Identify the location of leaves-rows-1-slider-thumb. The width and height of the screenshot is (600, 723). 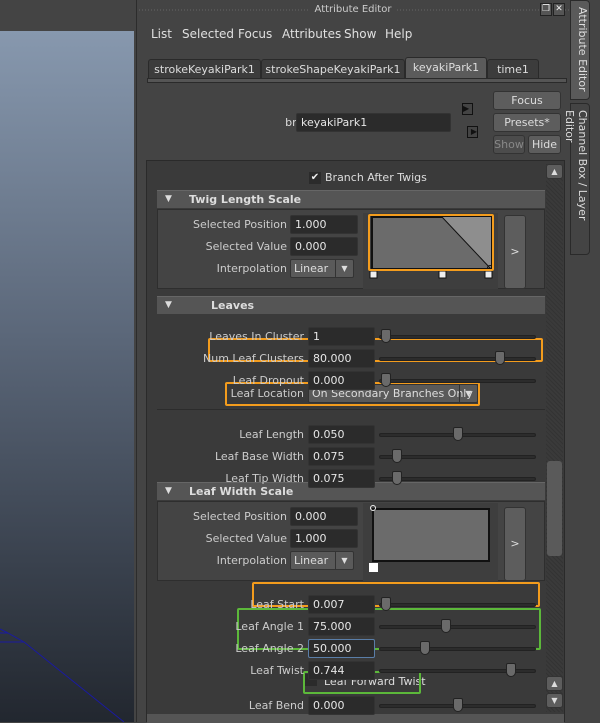
(500, 358).